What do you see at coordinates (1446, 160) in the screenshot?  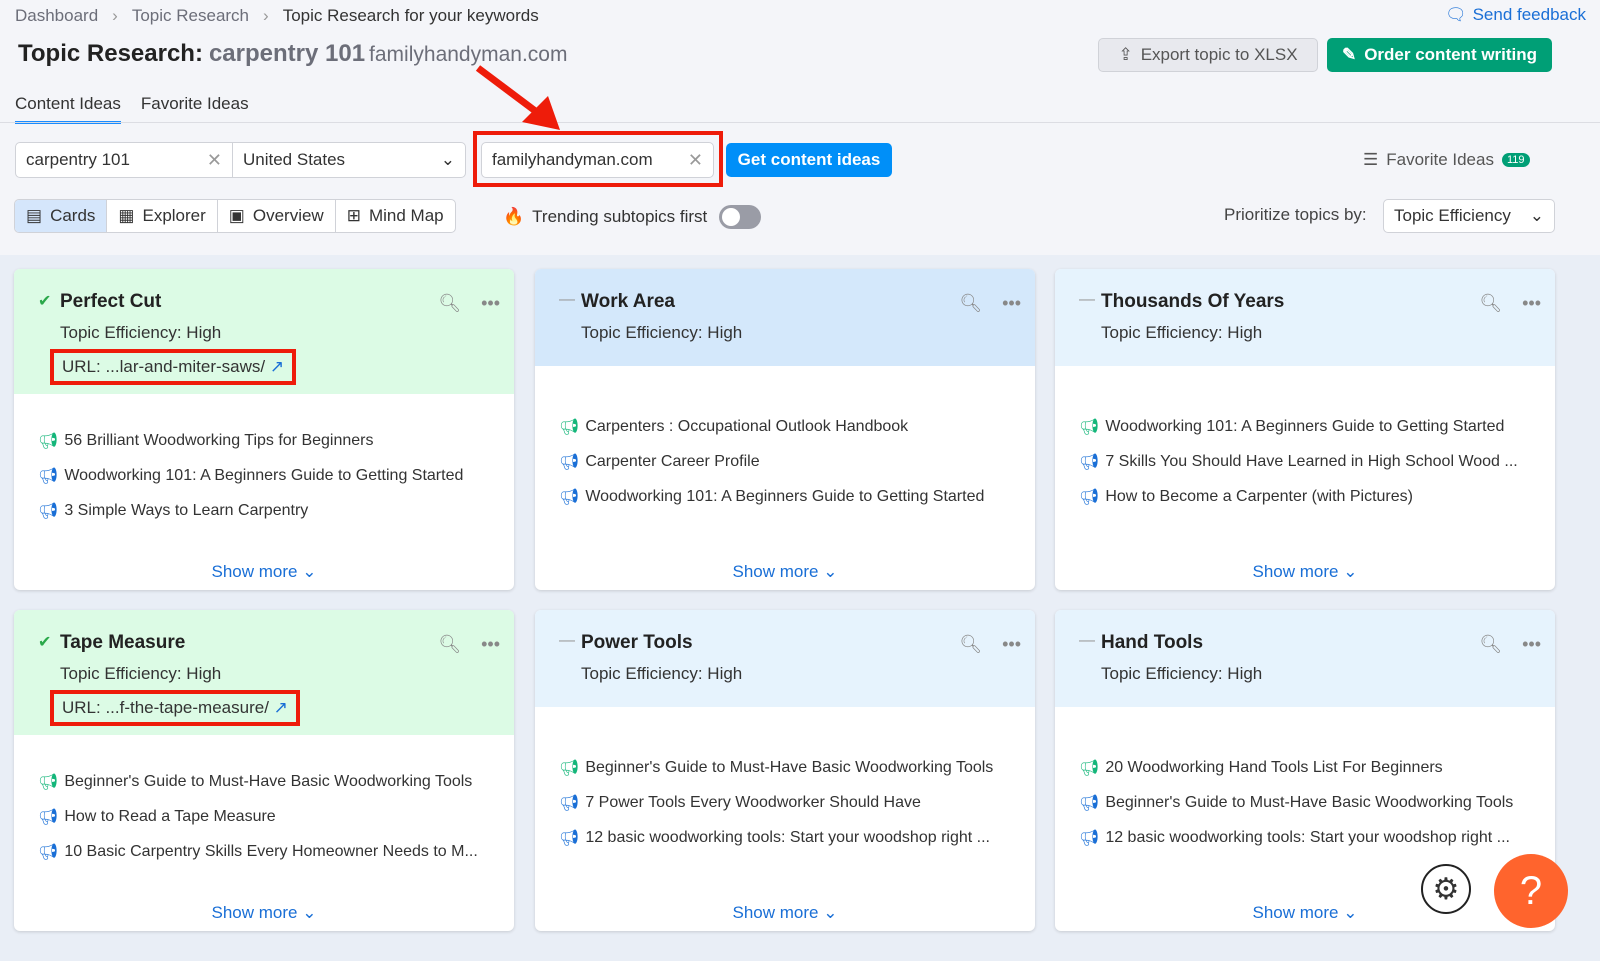 I see `favorite-ideas-button: ☰ Favorite Ideas 119` at bounding box center [1446, 160].